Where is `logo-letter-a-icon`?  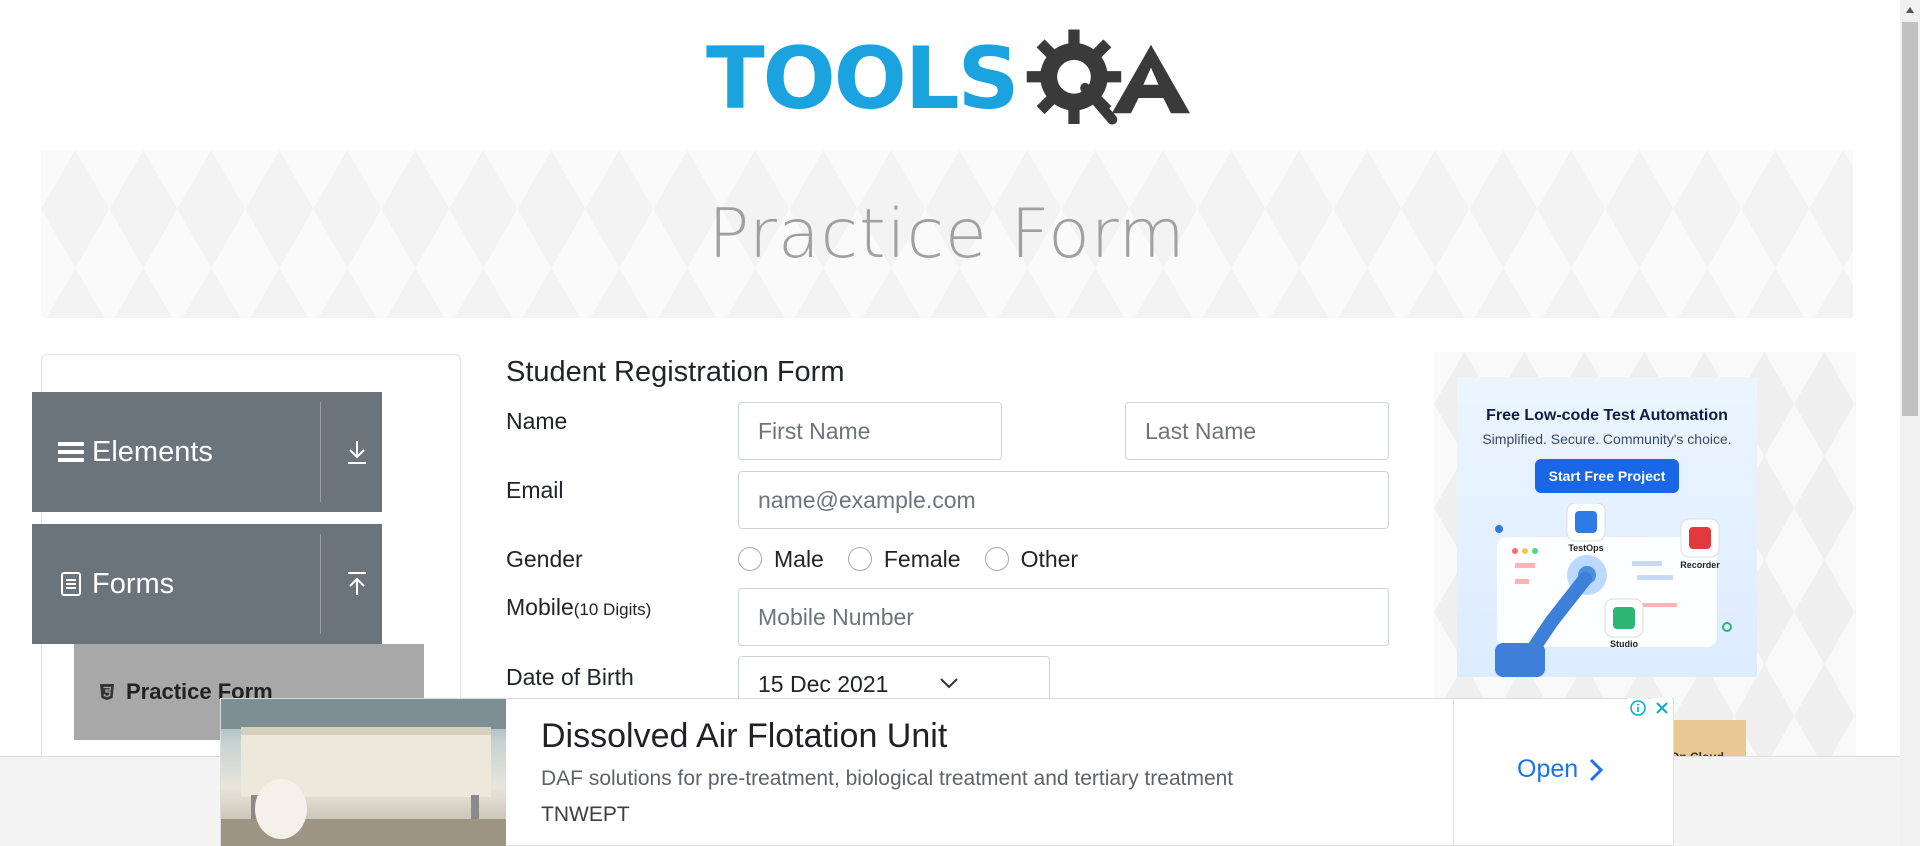
logo-letter-a-icon is located at coordinates (1151, 79).